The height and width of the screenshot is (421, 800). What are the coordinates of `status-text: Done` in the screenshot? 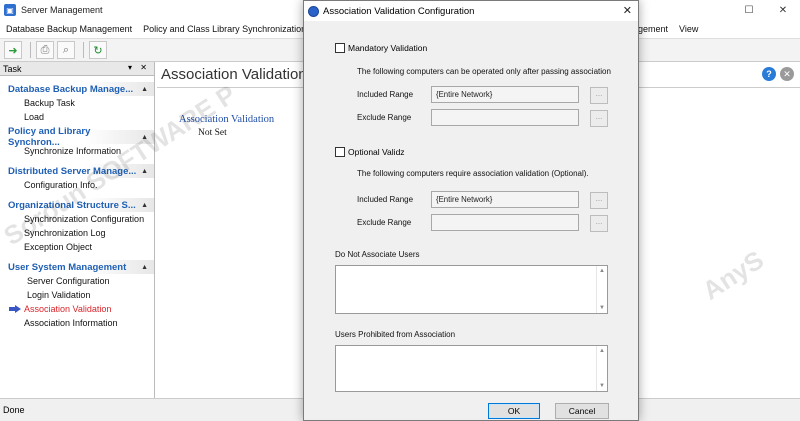 It's located at (14, 410).